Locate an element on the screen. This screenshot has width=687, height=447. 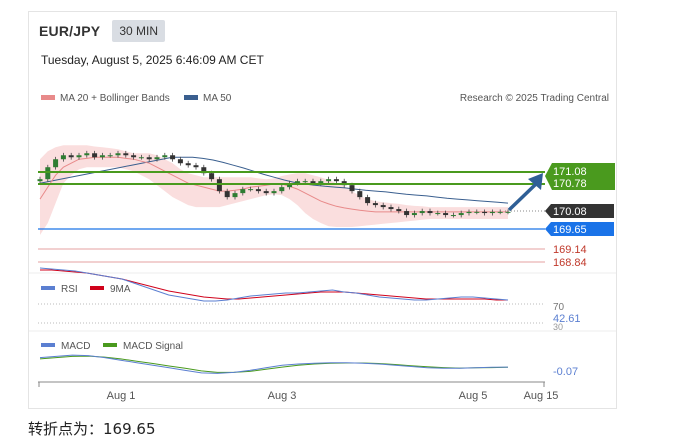
macd-value-label: -0.07 is located at coordinates (565, 372).